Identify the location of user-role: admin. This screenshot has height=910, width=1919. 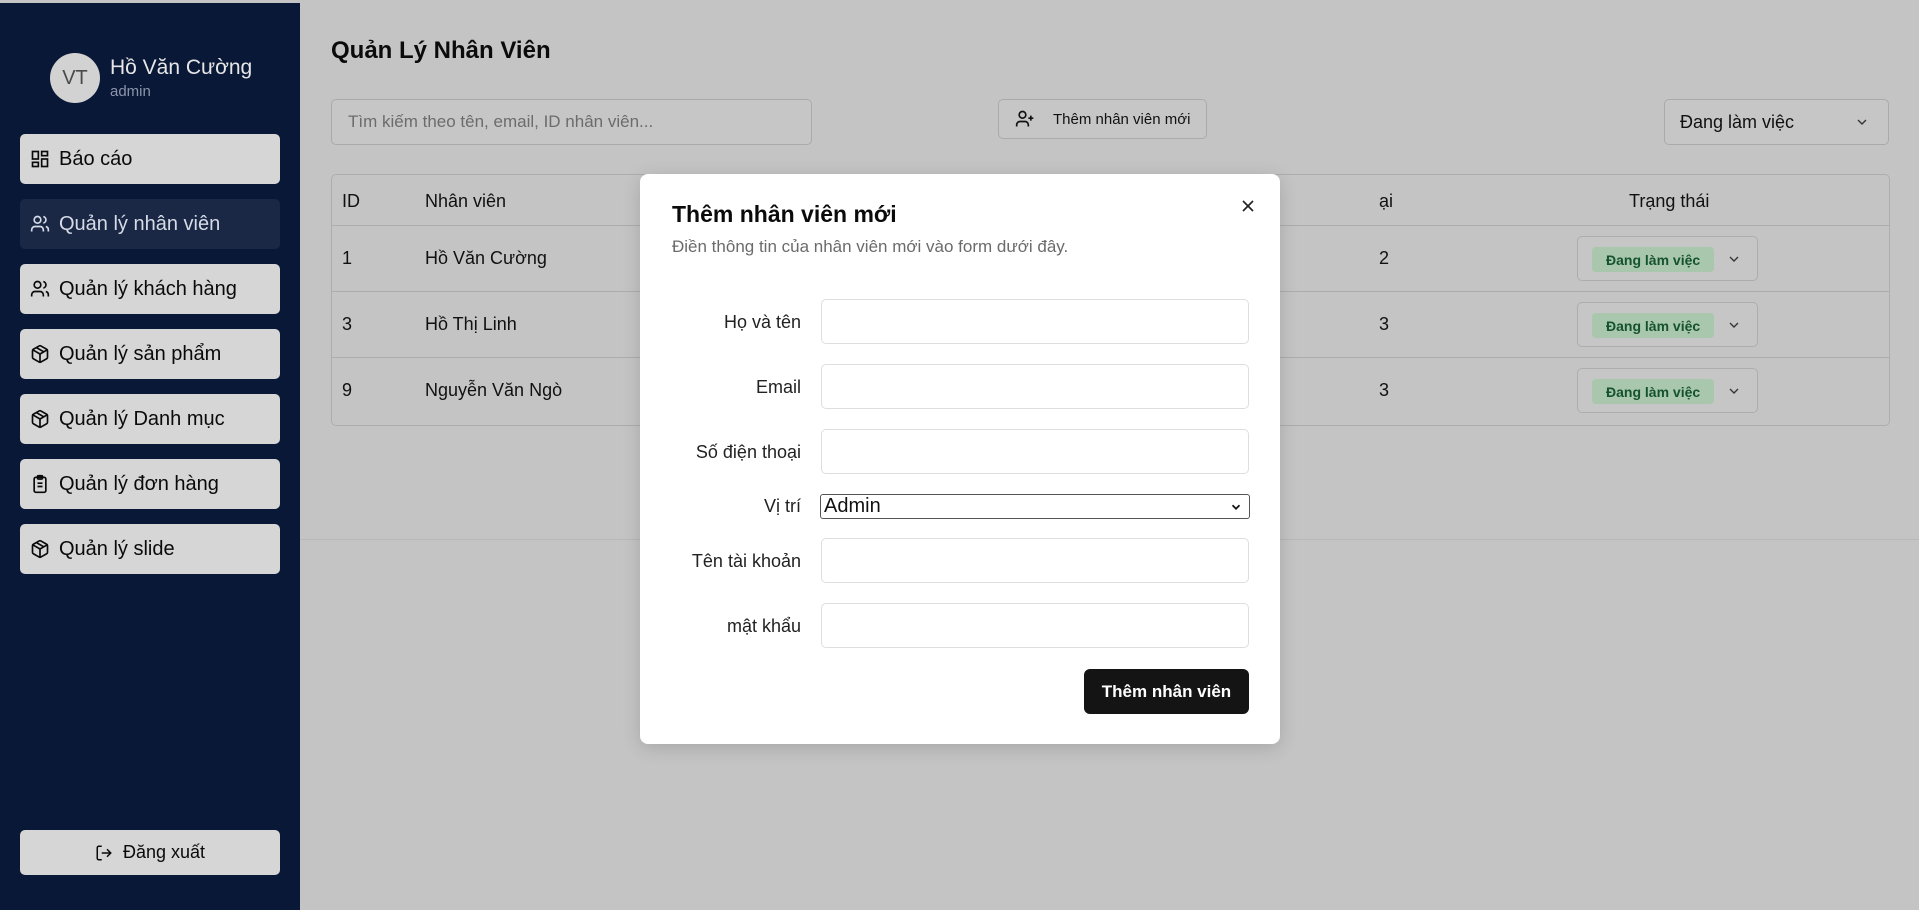
(130, 91).